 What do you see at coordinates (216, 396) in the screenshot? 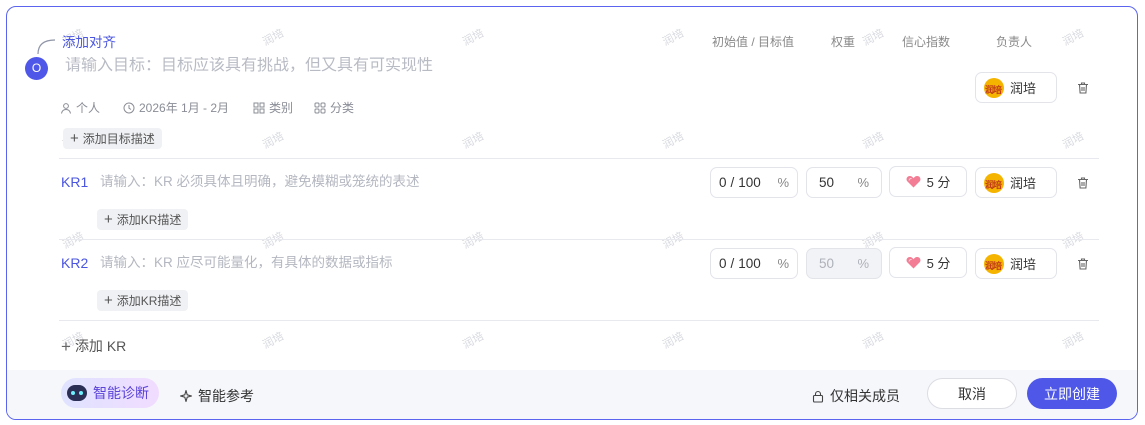
I see `smart-reference-button: 智能参考` at bounding box center [216, 396].